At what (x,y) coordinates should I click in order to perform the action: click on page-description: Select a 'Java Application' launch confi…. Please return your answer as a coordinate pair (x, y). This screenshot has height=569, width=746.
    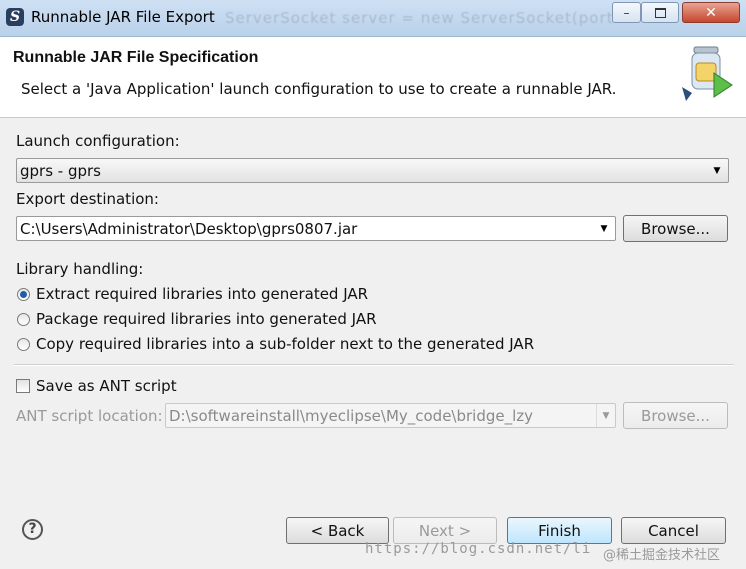
    Looking at the image, I should click on (319, 89).